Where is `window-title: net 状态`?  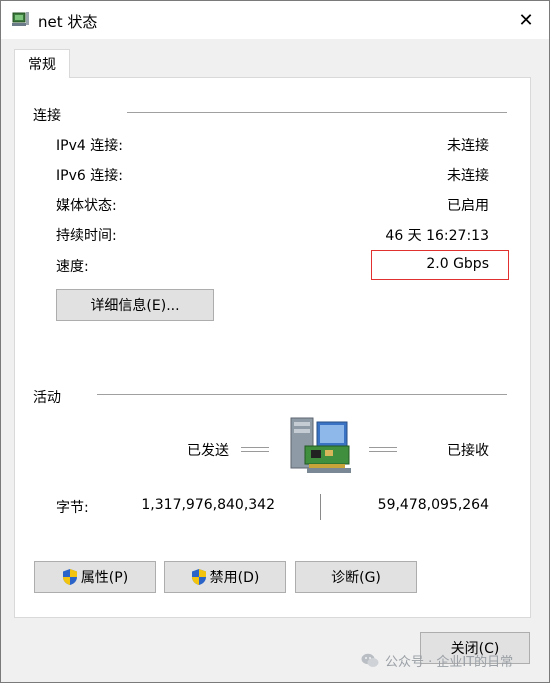
window-title: net 状态 is located at coordinates (68, 22).